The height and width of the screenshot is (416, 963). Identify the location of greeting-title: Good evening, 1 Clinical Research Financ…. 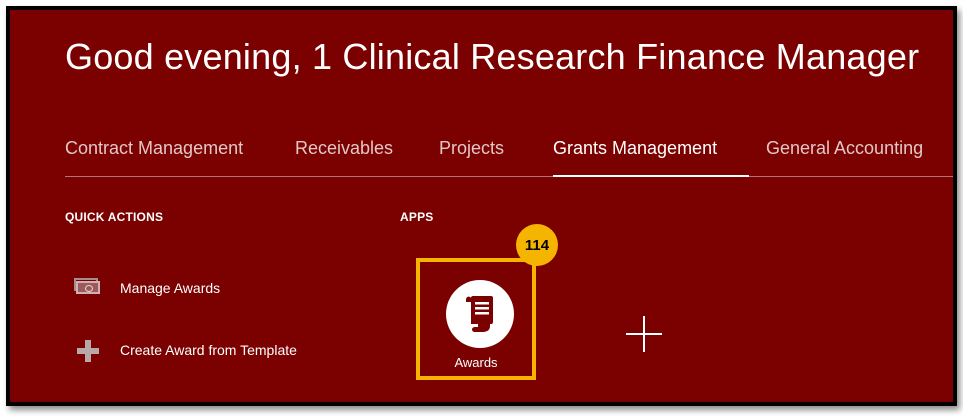
(492, 56).